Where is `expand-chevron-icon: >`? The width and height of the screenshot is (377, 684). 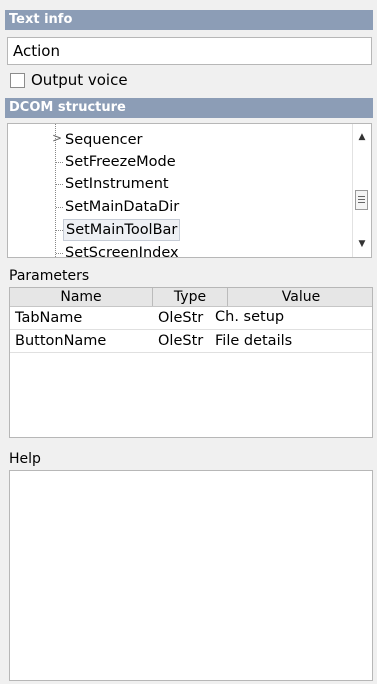 expand-chevron-icon: > is located at coordinates (57, 138).